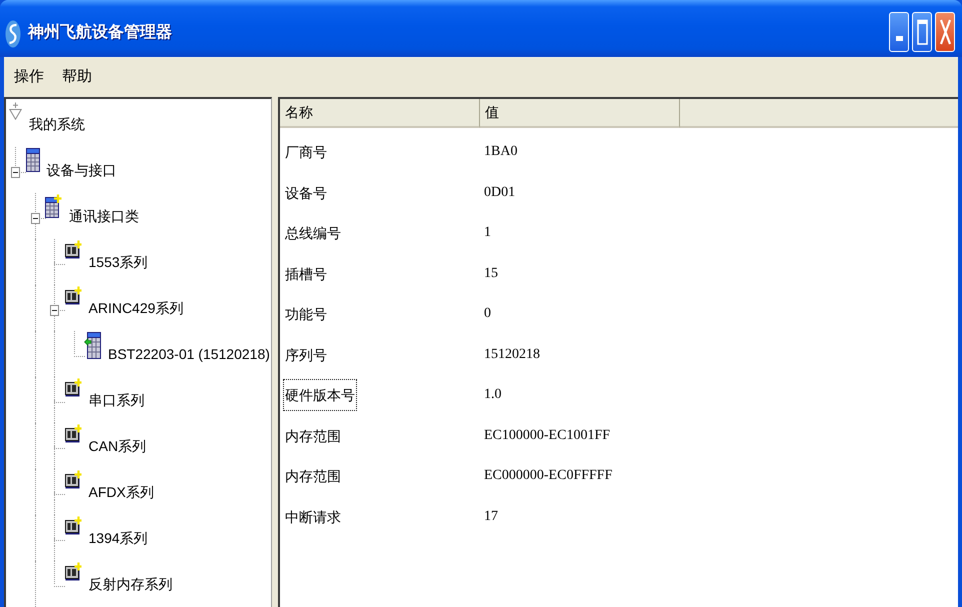 The height and width of the screenshot is (607, 962). Describe the element at coordinates (899, 32) in the screenshot. I see `minimize-button` at that location.